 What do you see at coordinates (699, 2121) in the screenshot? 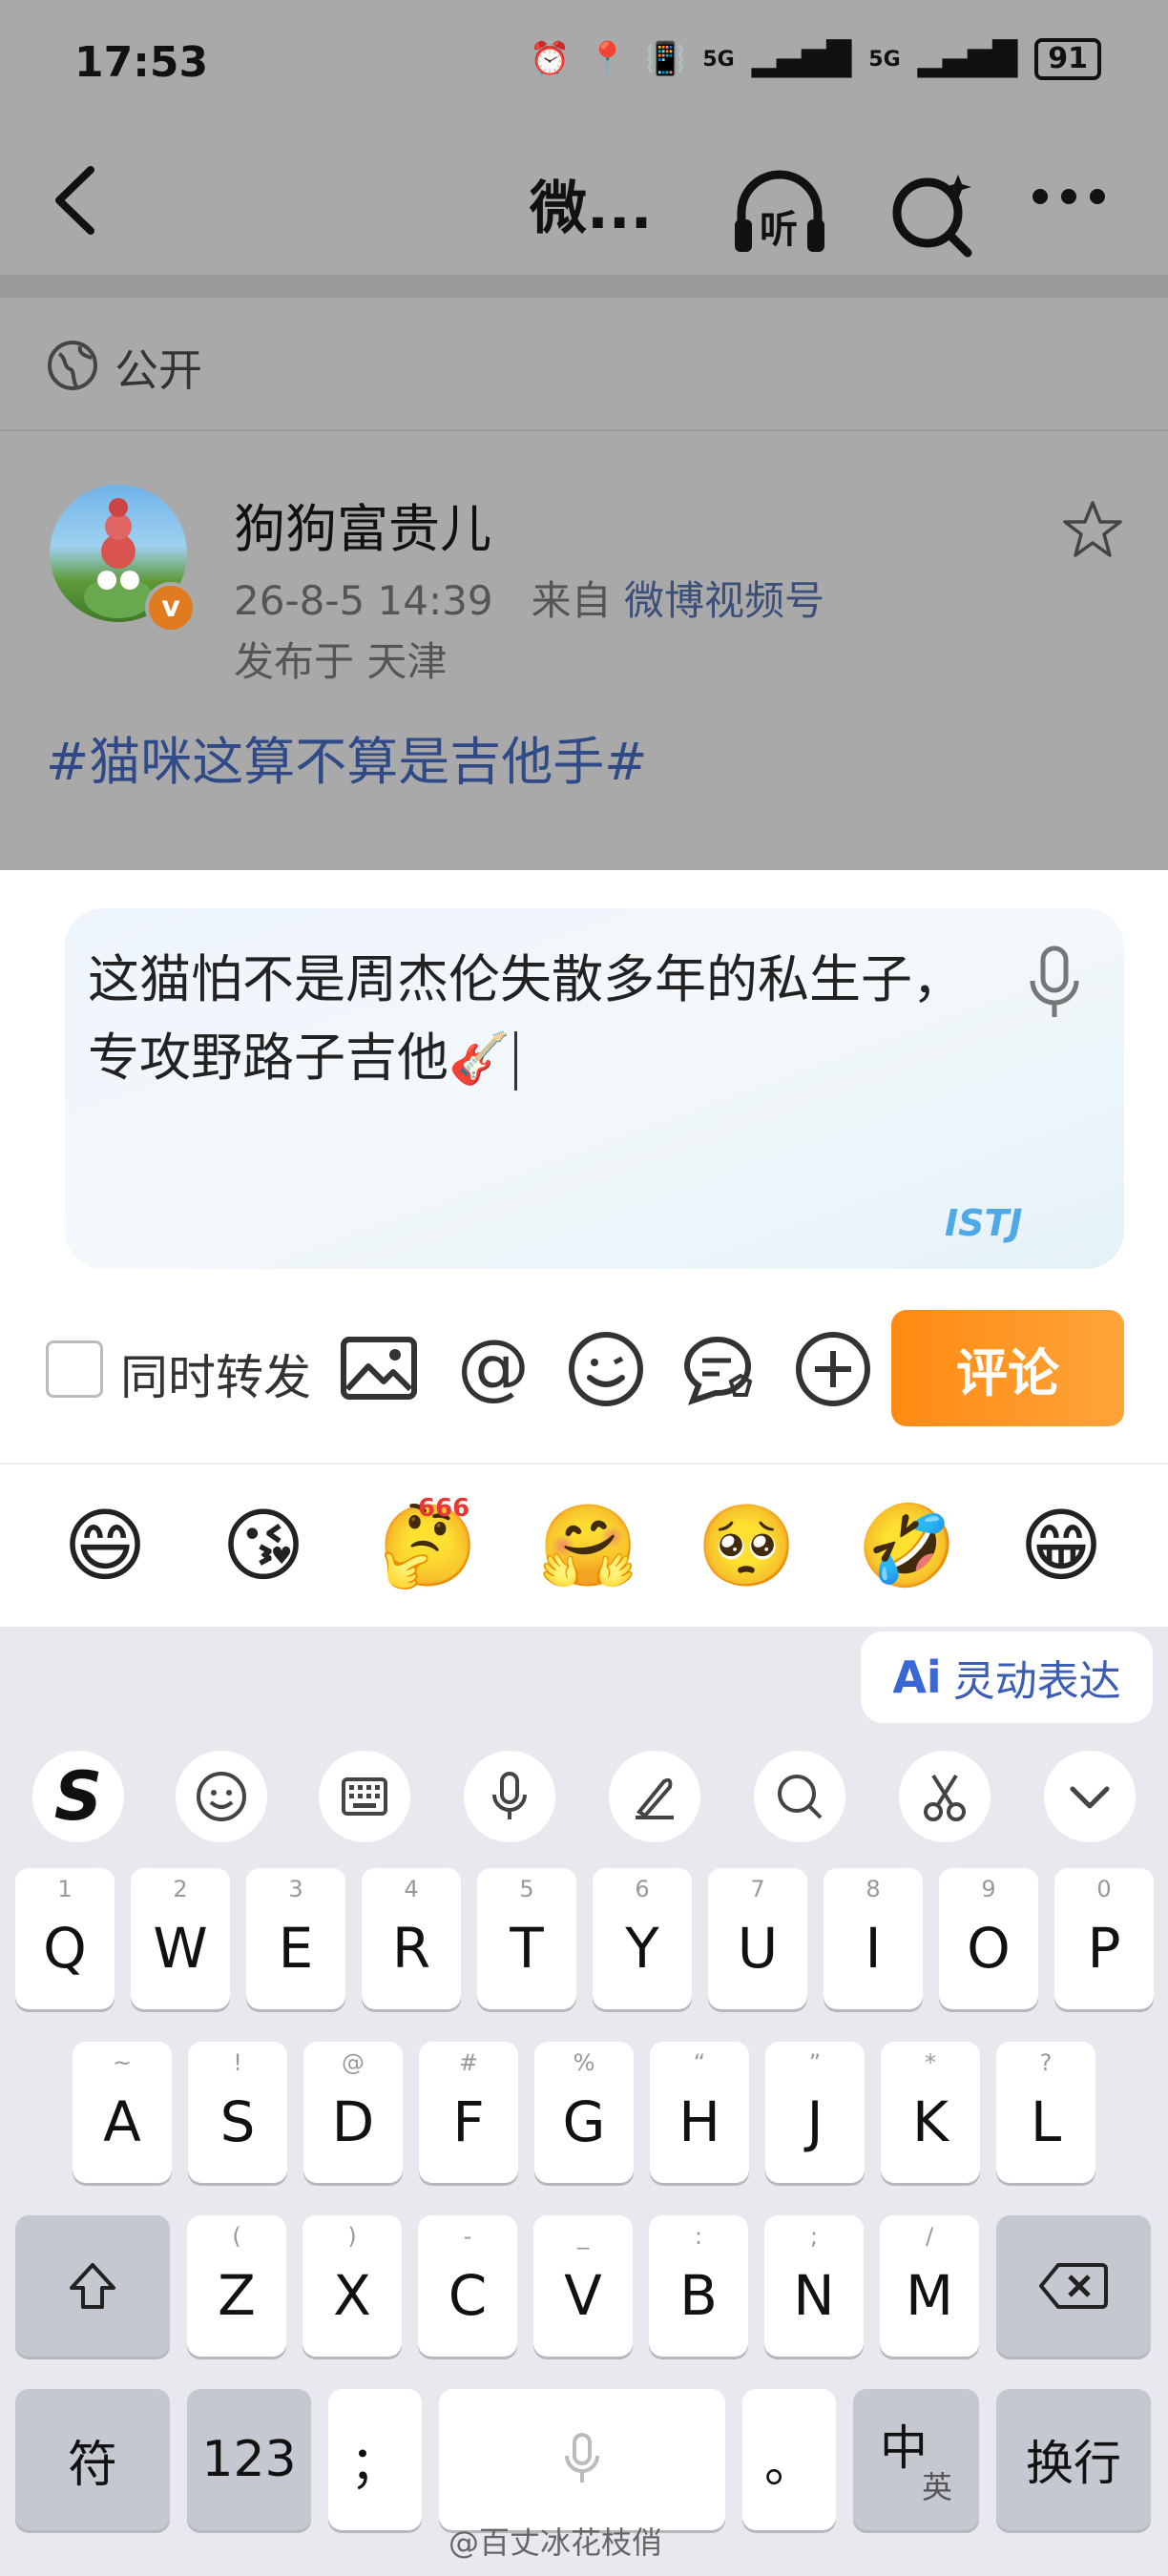
I see `key-label: H` at bounding box center [699, 2121].